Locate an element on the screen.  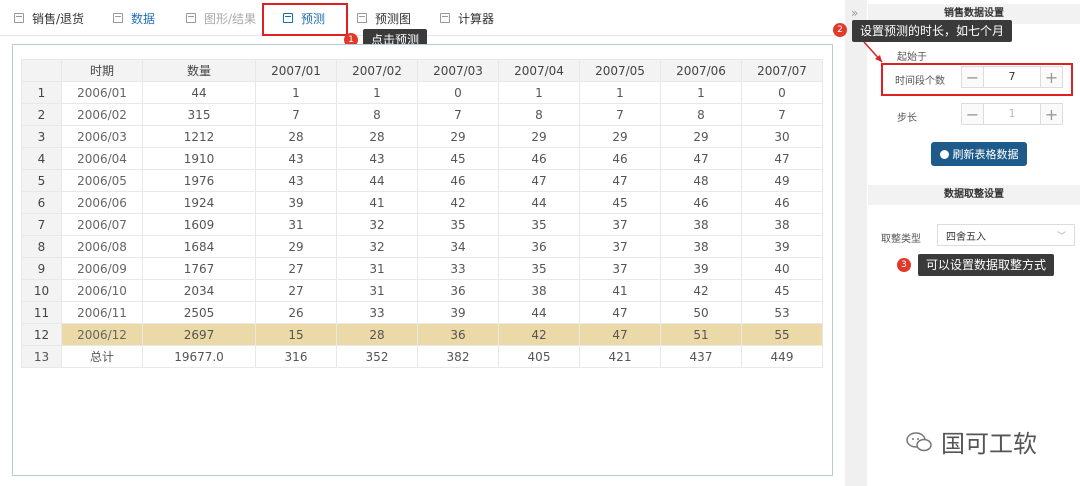
forecast-cell: 47 is located at coordinates (782, 158).